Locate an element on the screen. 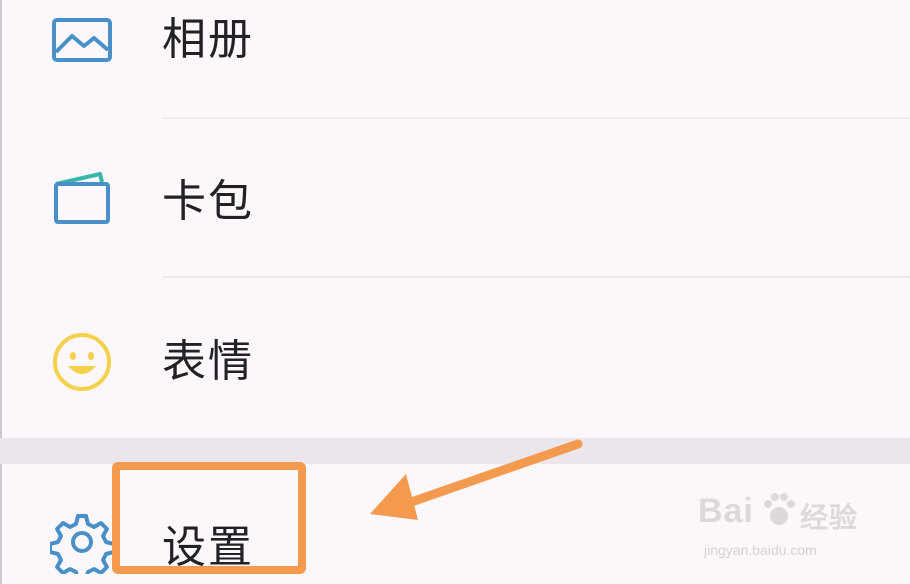 The height and width of the screenshot is (584, 910). menu-item-stickers-label: 表情 is located at coordinates (208, 361).